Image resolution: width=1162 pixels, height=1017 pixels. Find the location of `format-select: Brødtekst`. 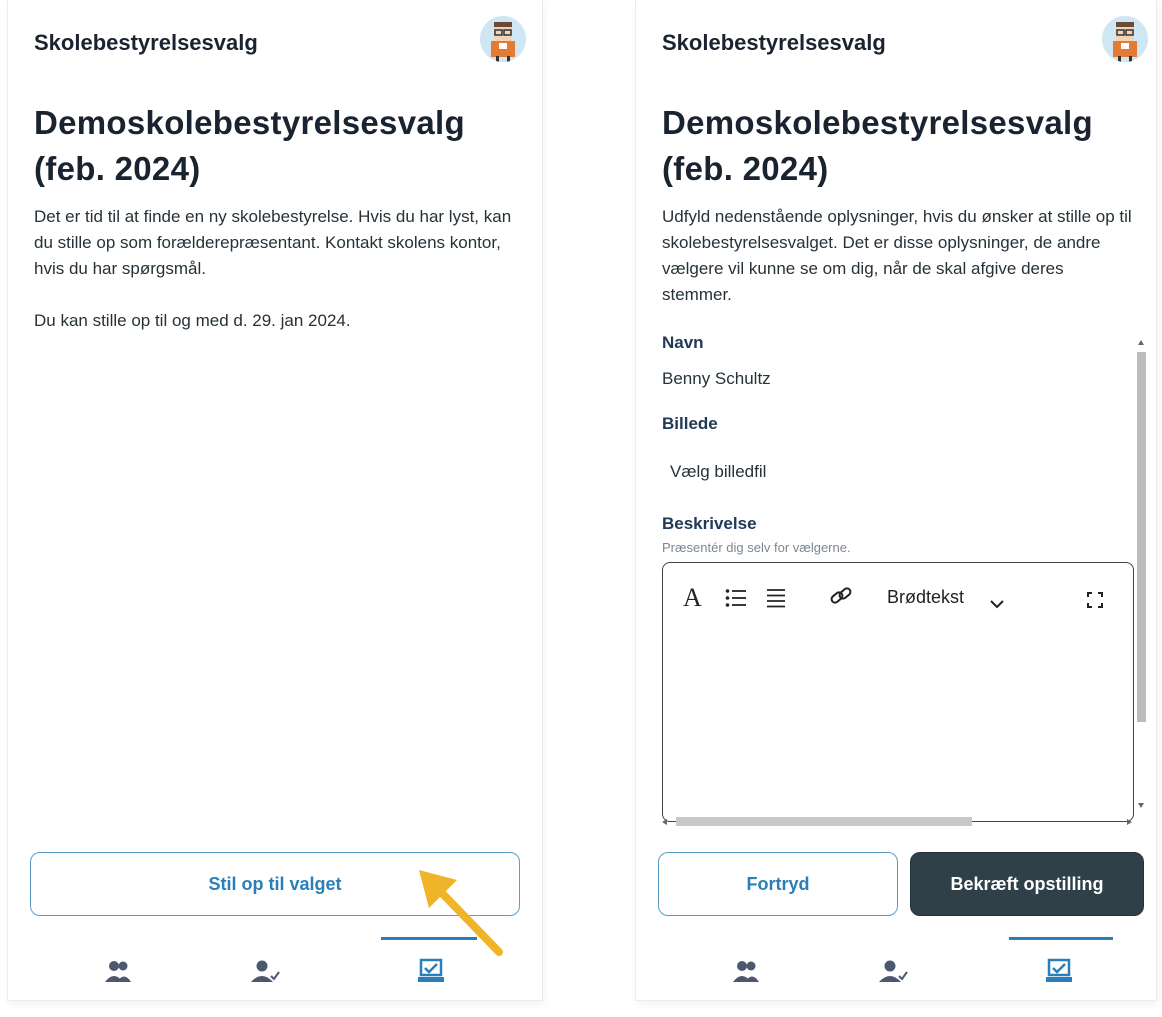

format-select: Brødtekst is located at coordinates (925, 597).